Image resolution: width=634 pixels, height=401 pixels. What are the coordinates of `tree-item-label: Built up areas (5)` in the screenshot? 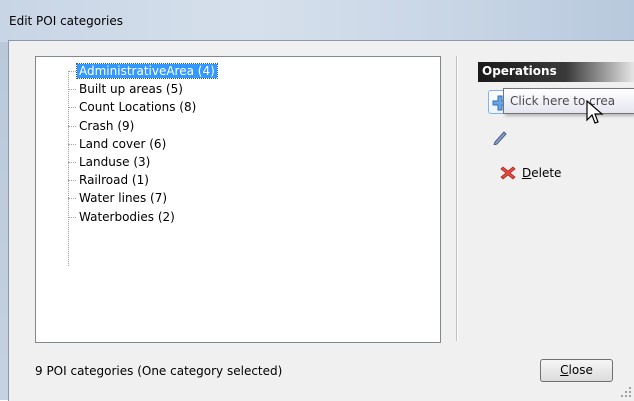 It's located at (131, 89).